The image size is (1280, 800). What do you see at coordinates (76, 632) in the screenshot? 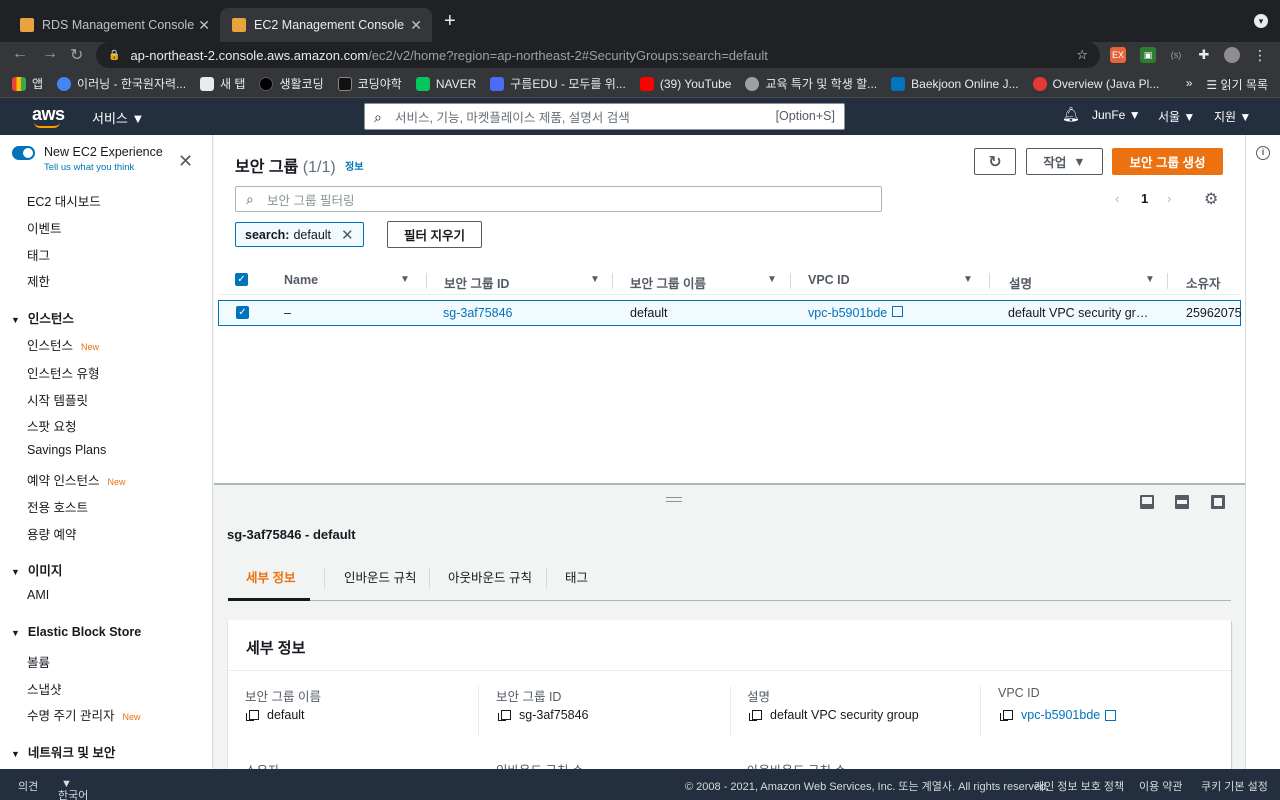
I see `sidebar-section-ebs: ▼ Elastic Block Store` at bounding box center [76, 632].